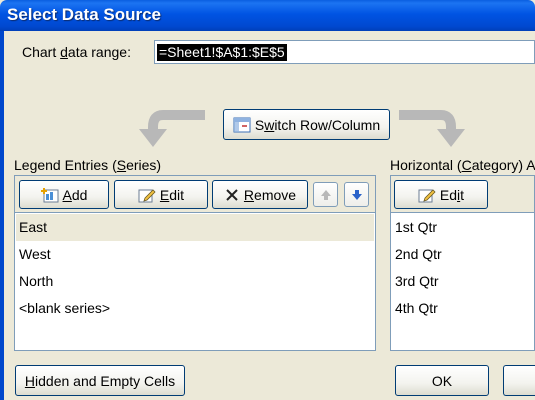 The width and height of the screenshot is (535, 400). Describe the element at coordinates (232, 194) in the screenshot. I see `remove-x-icon` at that location.